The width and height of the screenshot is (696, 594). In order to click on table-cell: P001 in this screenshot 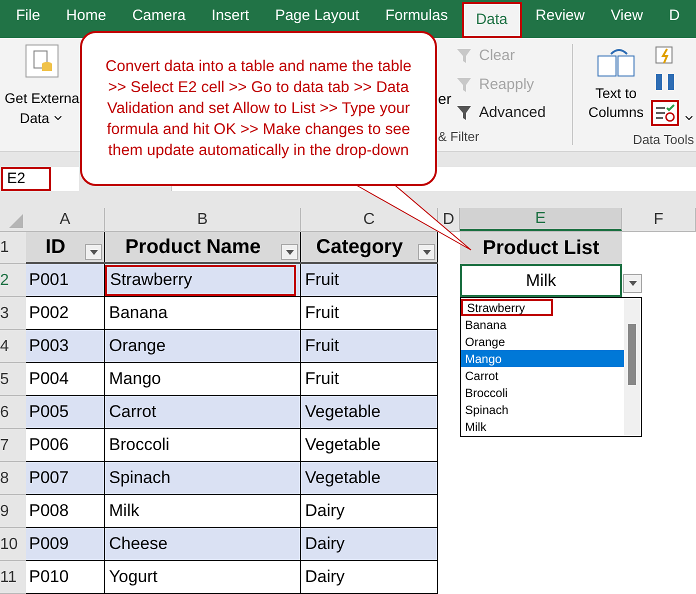, I will do `click(65, 280)`.